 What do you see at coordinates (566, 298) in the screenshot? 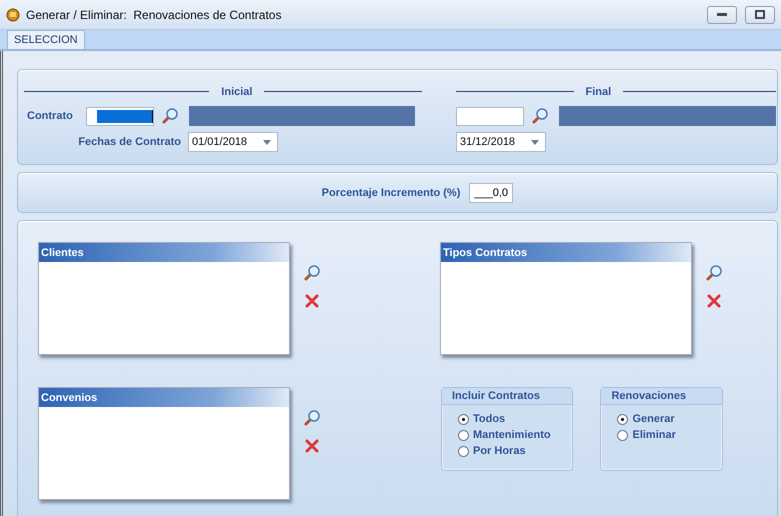
I see `list-box: Tipos Contratos` at bounding box center [566, 298].